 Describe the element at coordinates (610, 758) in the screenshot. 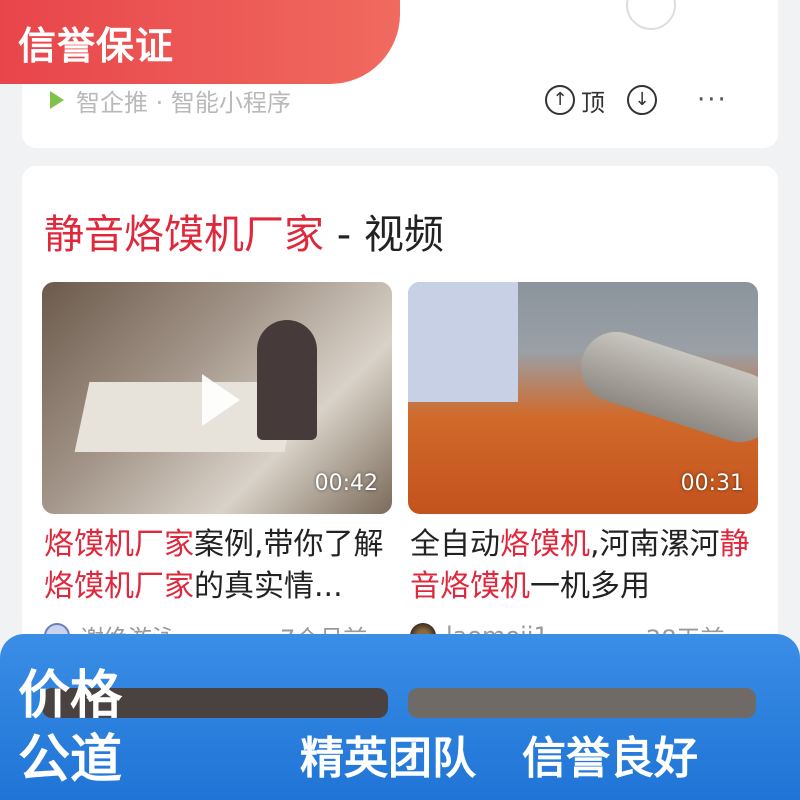

I see `slogan-credit: 信誉良好` at that location.